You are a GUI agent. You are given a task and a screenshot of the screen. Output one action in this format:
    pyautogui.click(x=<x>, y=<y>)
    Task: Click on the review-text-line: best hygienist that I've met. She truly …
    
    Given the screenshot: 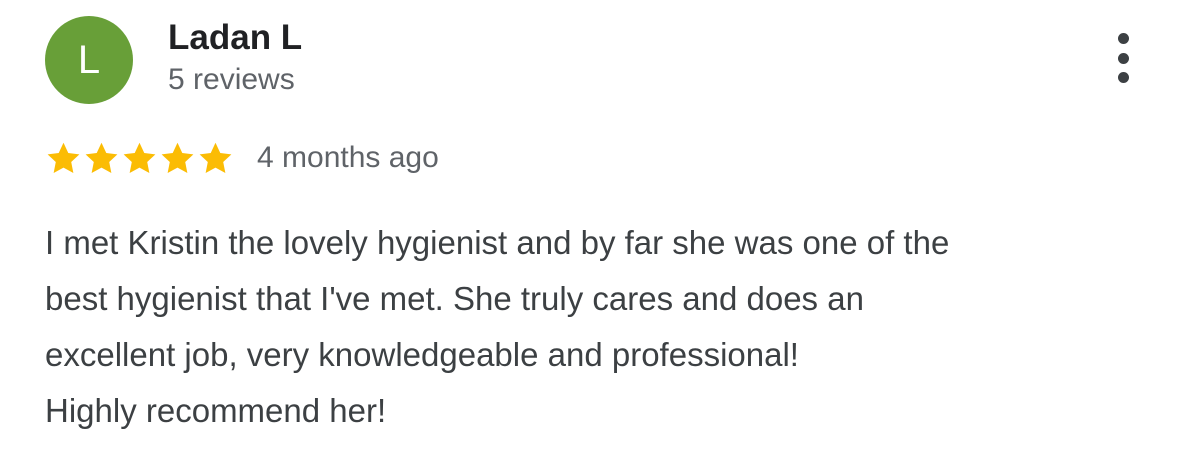 What is the action you would take?
    pyautogui.click(x=454, y=298)
    